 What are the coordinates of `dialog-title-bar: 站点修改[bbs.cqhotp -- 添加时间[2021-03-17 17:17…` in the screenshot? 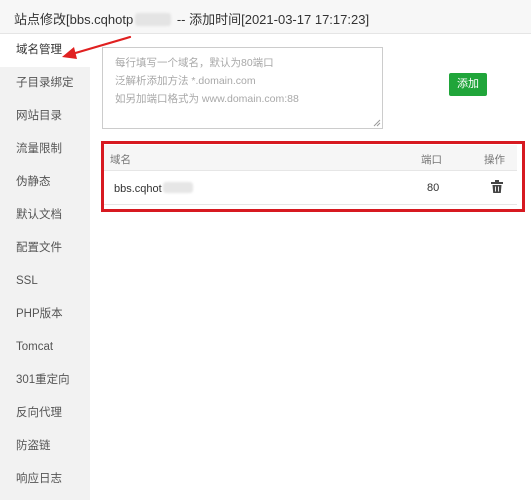 It's located at (265, 17).